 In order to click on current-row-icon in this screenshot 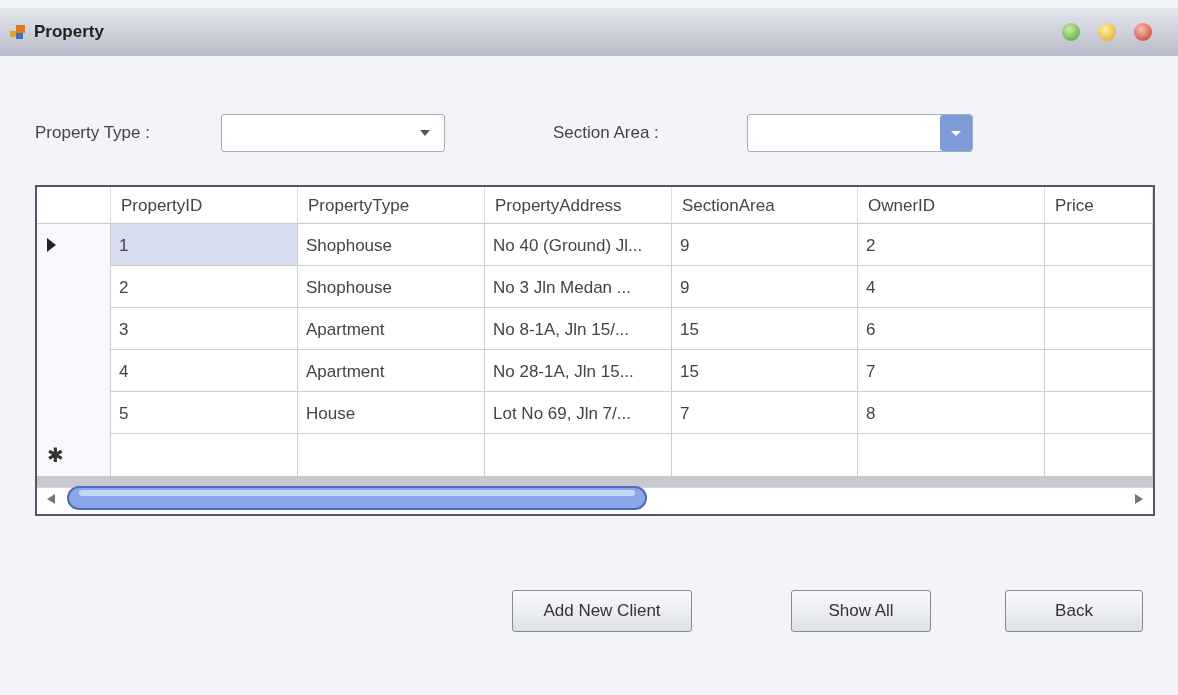, I will do `click(51, 245)`.